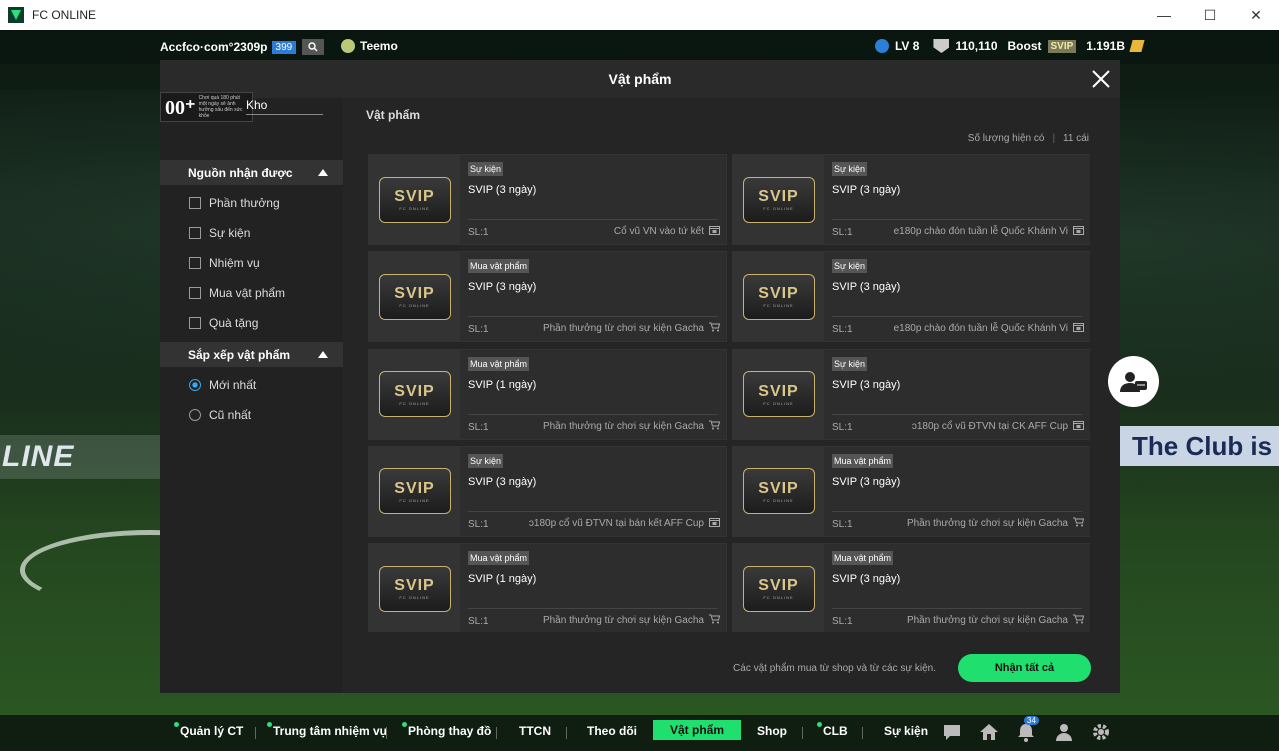 Image resolution: width=1279 pixels, height=751 pixels. What do you see at coordinates (234, 263) in the screenshot?
I see `filter-label: Nhiệm vụ` at bounding box center [234, 263].